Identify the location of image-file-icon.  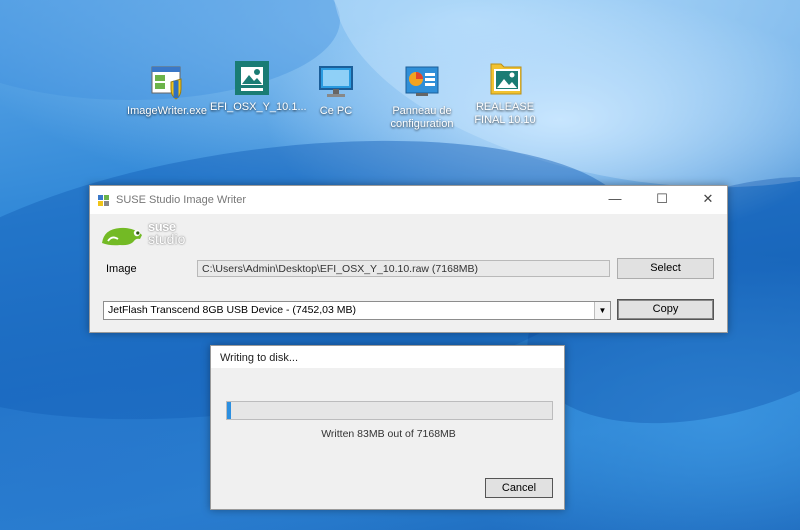
(252, 78).